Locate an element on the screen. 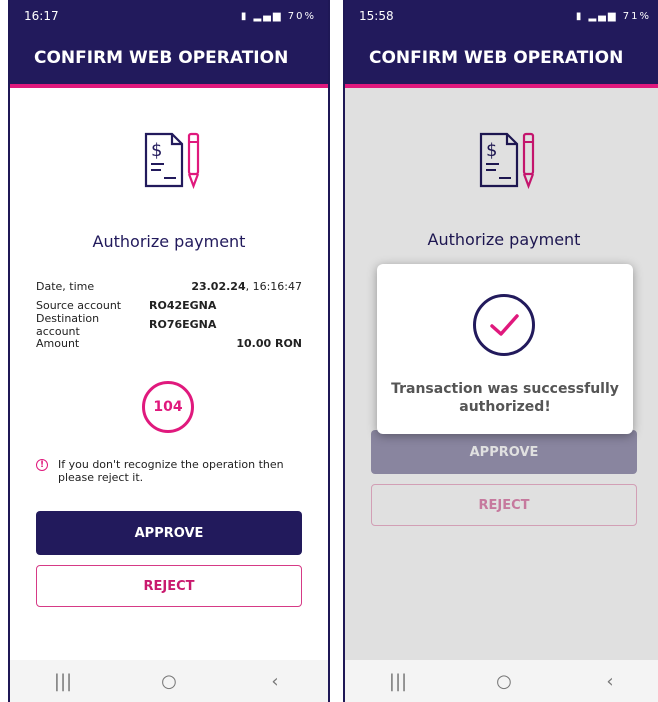 The width and height of the screenshot is (658, 702). battery-level: 70% is located at coordinates (301, 16).